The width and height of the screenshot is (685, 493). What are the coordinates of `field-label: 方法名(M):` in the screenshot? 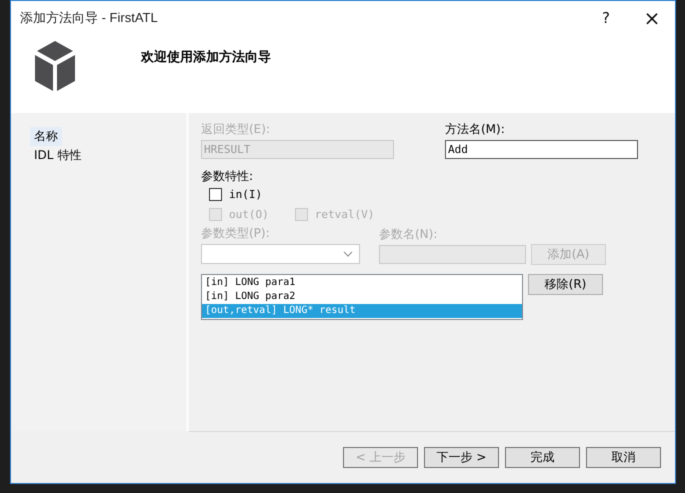 It's located at (475, 129).